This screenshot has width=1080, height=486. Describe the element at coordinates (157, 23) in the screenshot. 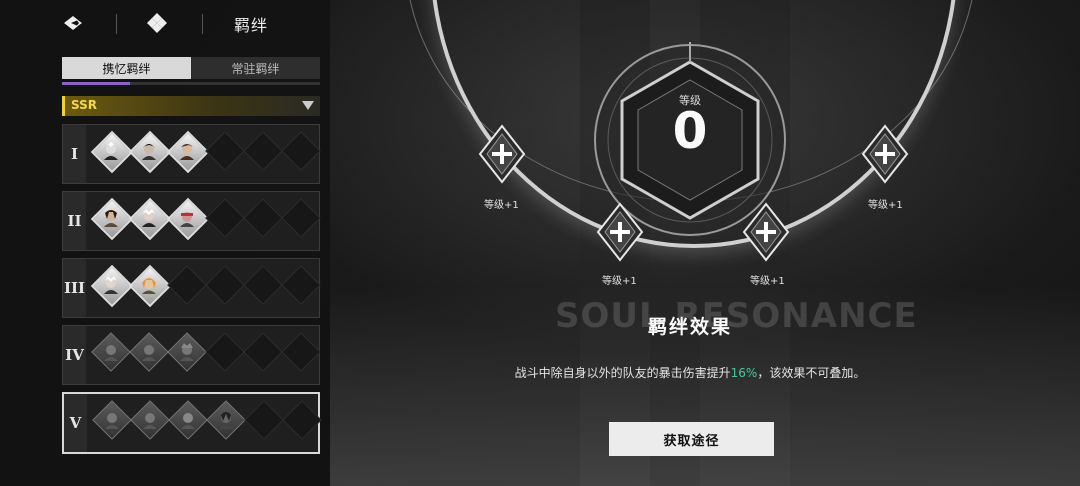

I see `home-diamond-icon` at that location.